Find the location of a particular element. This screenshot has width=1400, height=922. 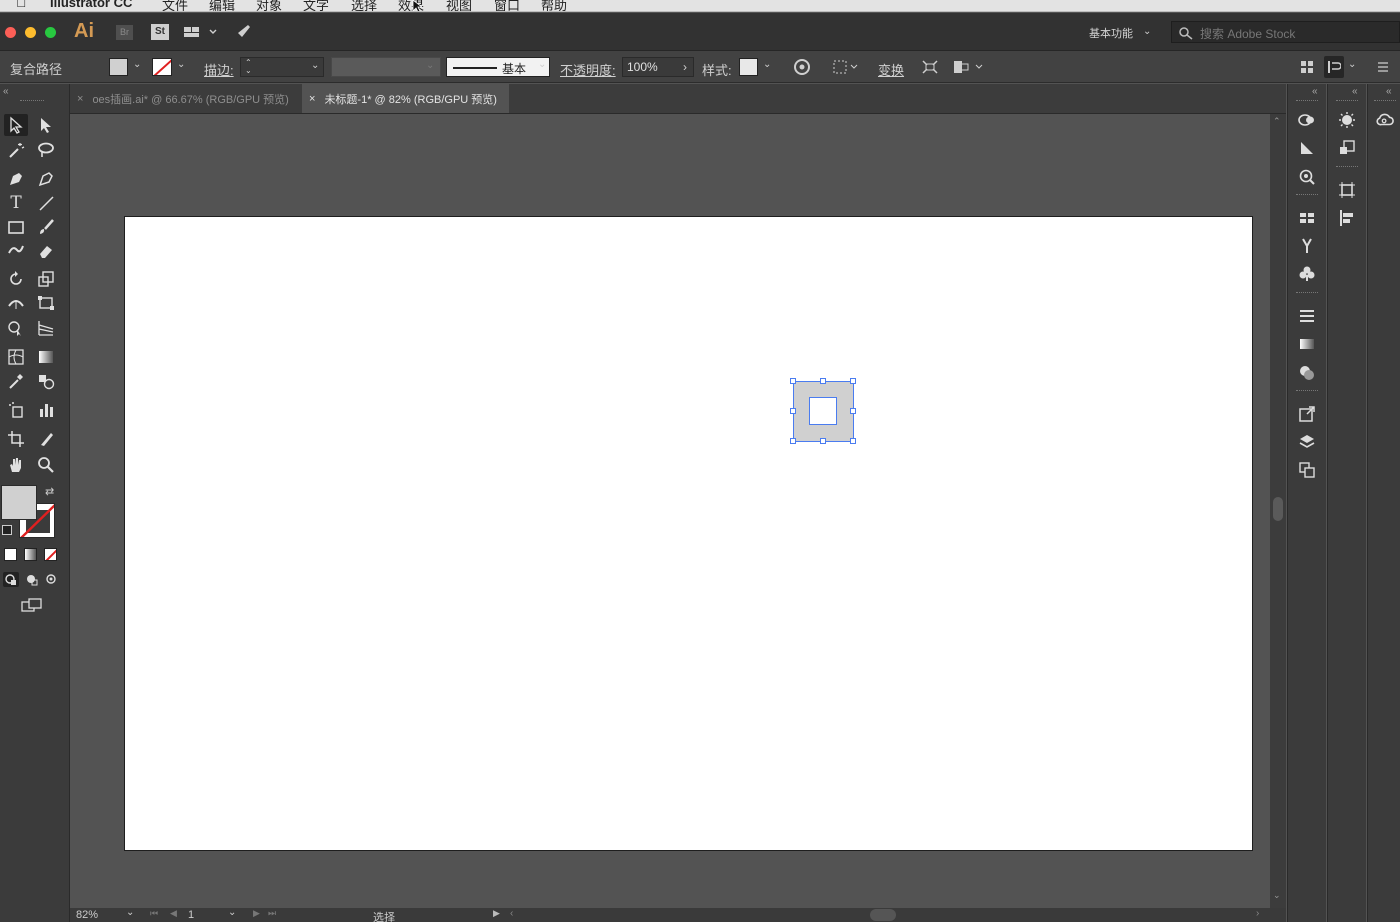

opacity-arrow-icon: › is located at coordinates (685, 67).